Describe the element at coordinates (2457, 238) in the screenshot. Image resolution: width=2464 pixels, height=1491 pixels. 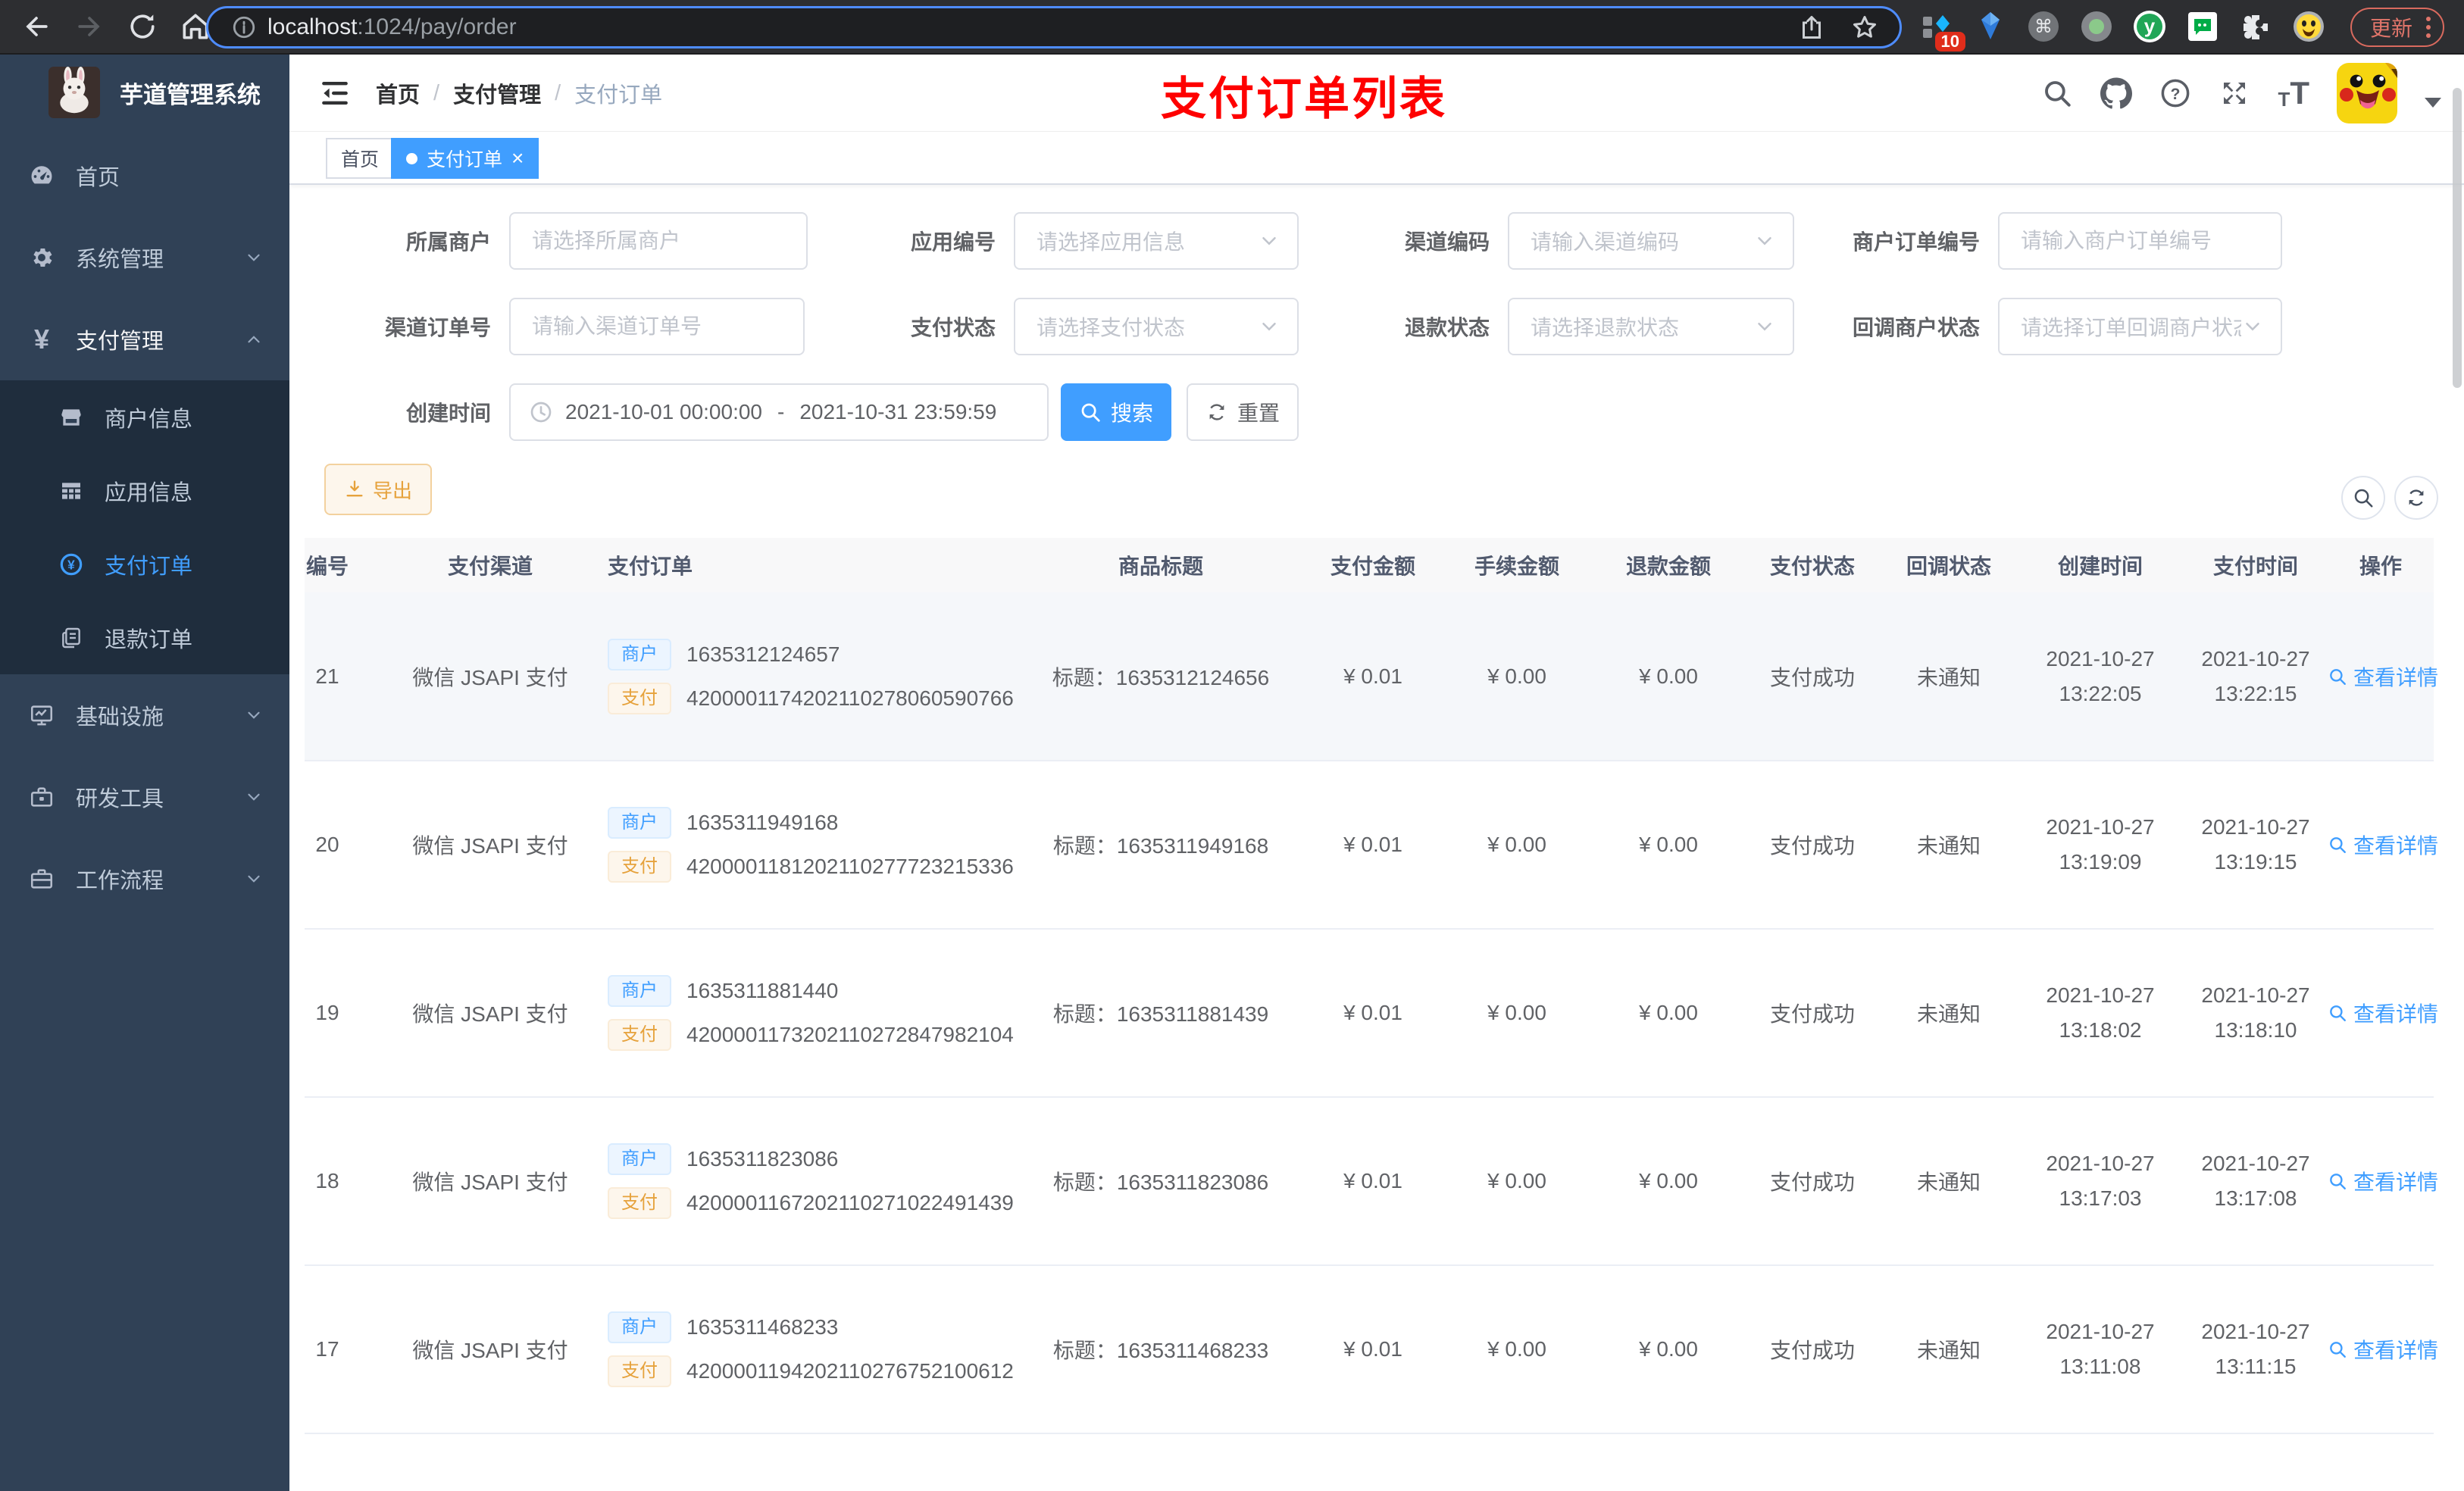
I see `page-scrollbar` at that location.